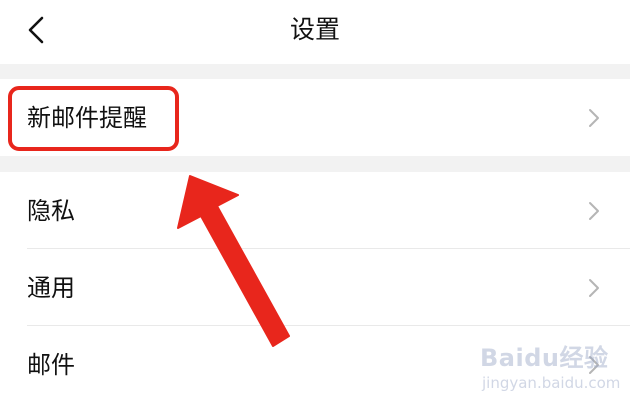 The height and width of the screenshot is (406, 630). What do you see at coordinates (51, 365) in the screenshot?
I see `settings-row-label: 邮件` at bounding box center [51, 365].